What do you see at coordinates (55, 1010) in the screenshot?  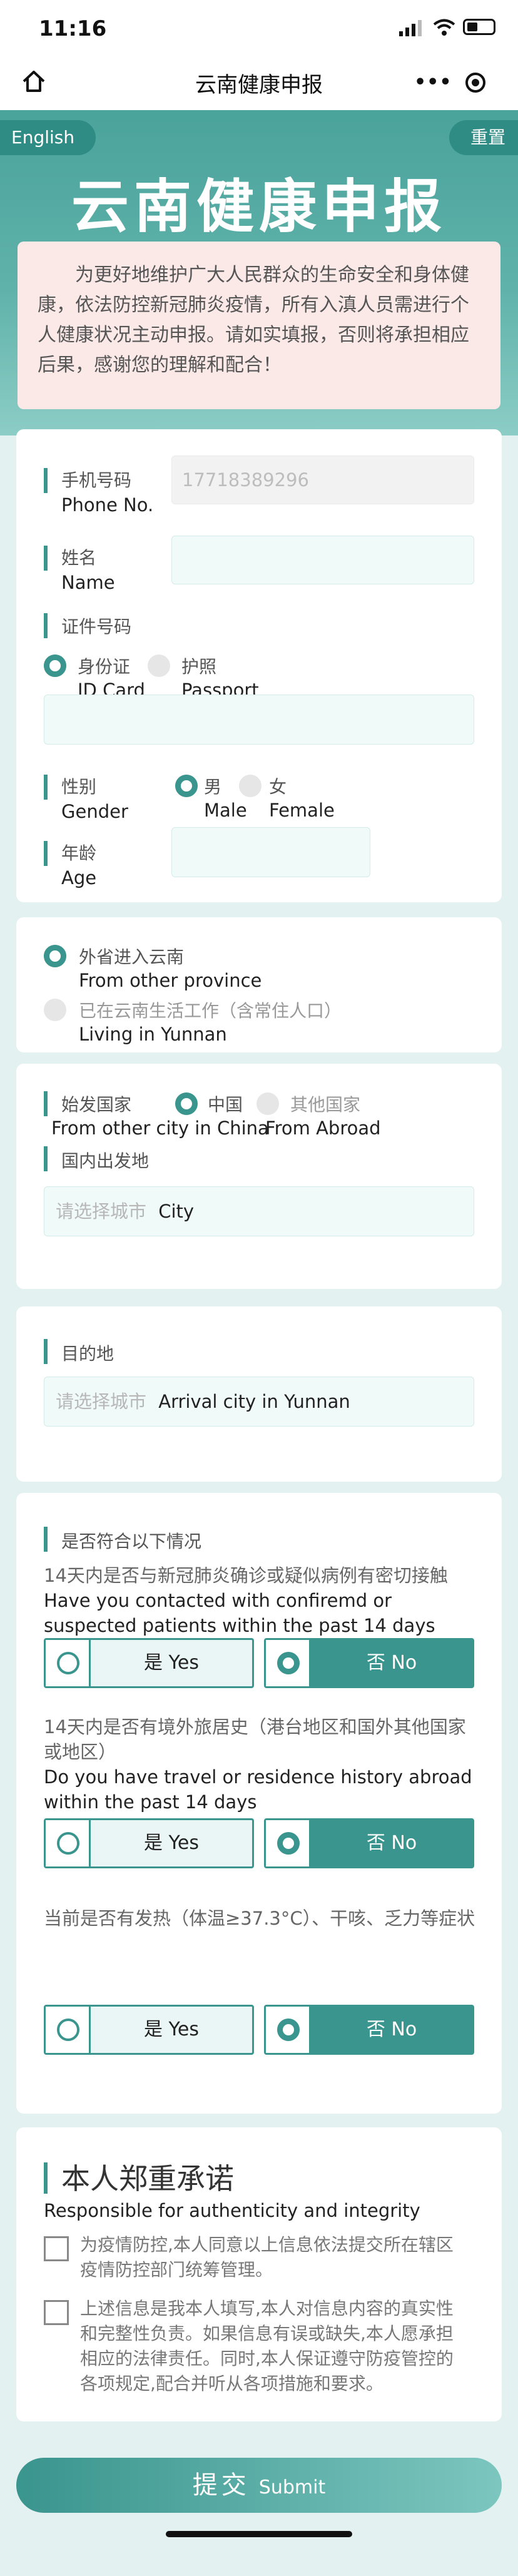 I see `living-in-yunnan-radio` at bounding box center [55, 1010].